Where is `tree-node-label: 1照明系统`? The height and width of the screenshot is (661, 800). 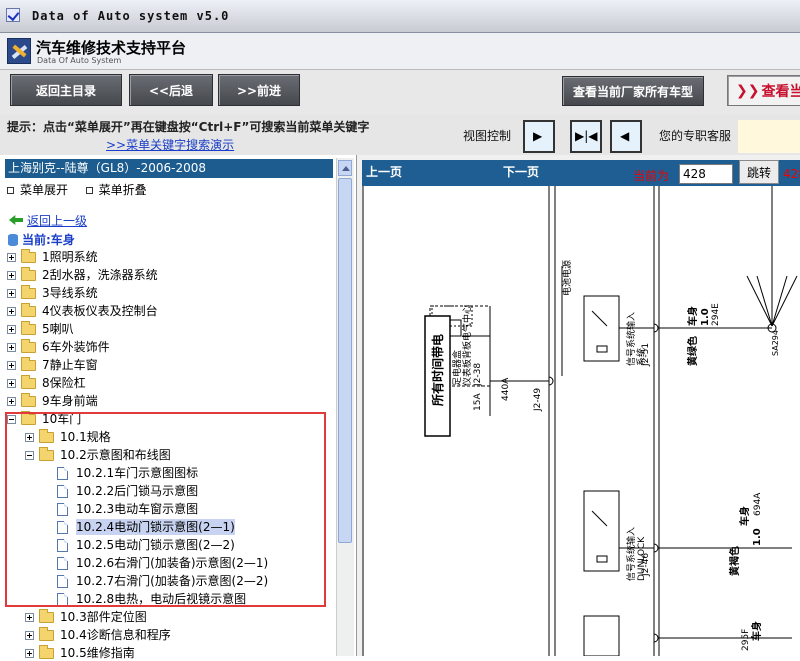 tree-node-label: 1照明系统 is located at coordinates (70, 257).